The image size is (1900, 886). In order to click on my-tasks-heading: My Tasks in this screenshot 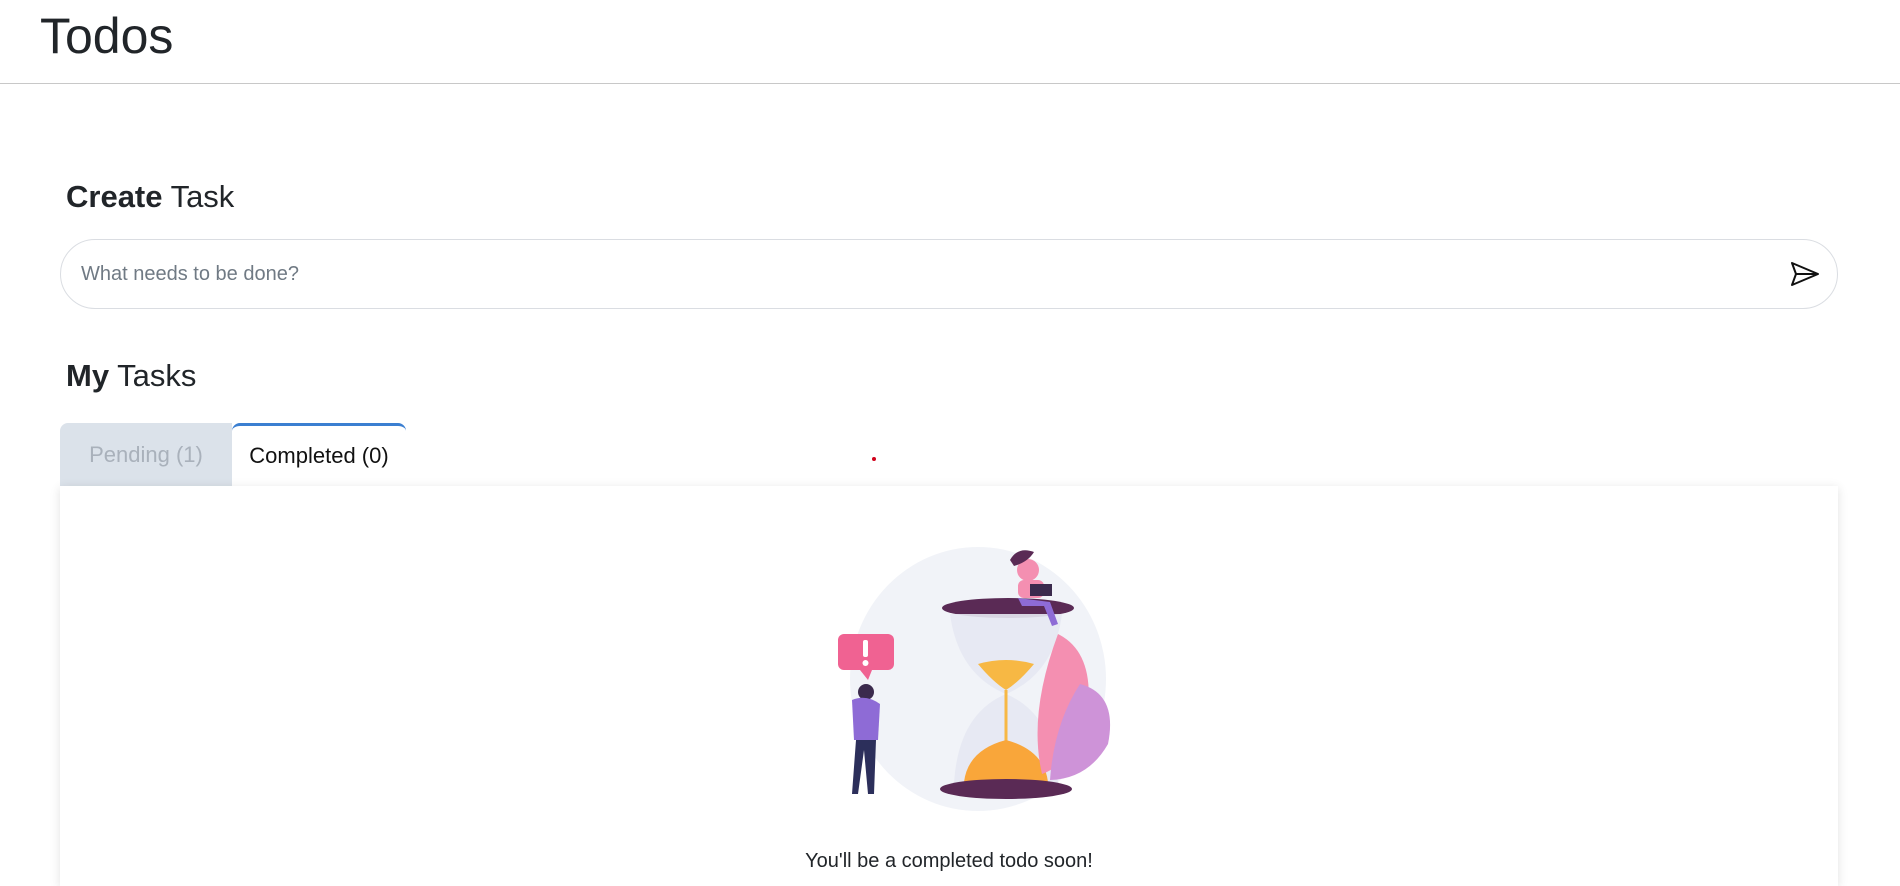, I will do `click(131, 376)`.